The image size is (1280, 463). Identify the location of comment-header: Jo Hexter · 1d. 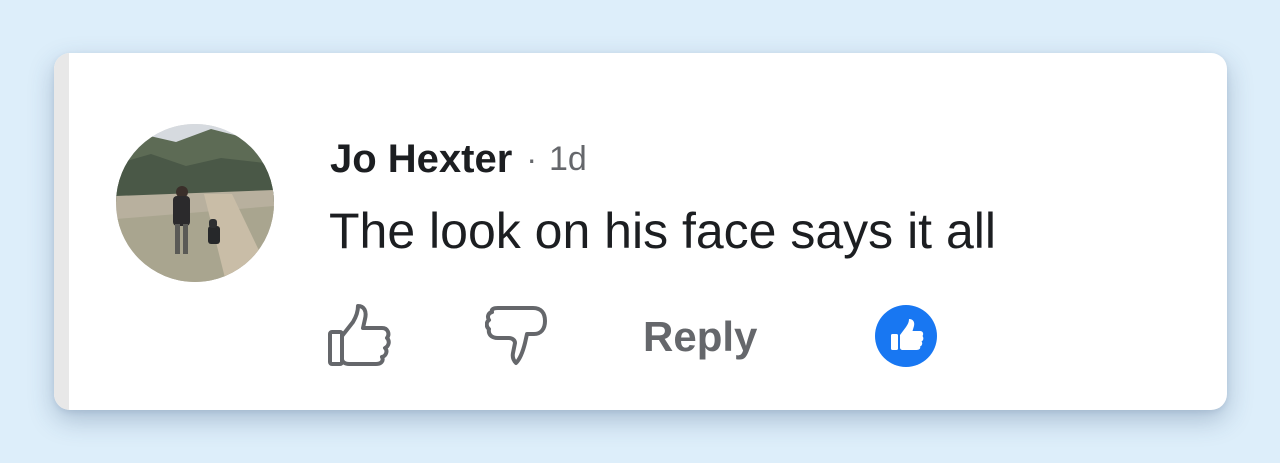
(458, 159).